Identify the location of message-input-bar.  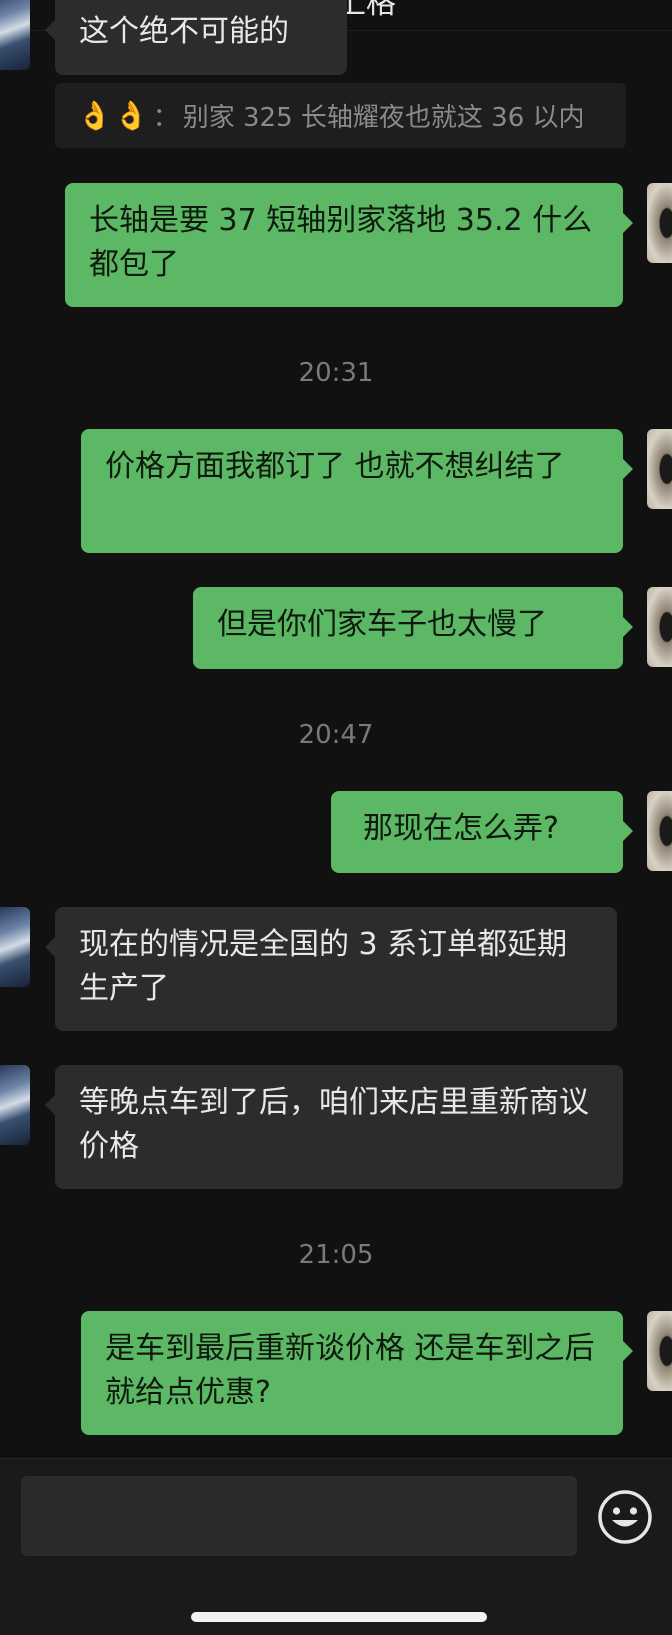
(336, 1546).